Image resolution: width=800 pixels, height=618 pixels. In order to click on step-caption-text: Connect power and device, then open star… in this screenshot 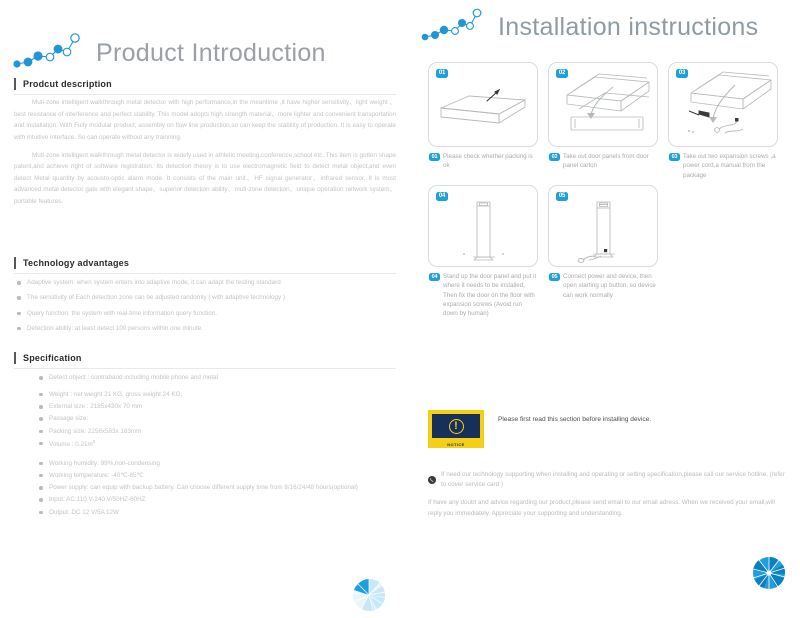, I will do `click(609, 286)`.